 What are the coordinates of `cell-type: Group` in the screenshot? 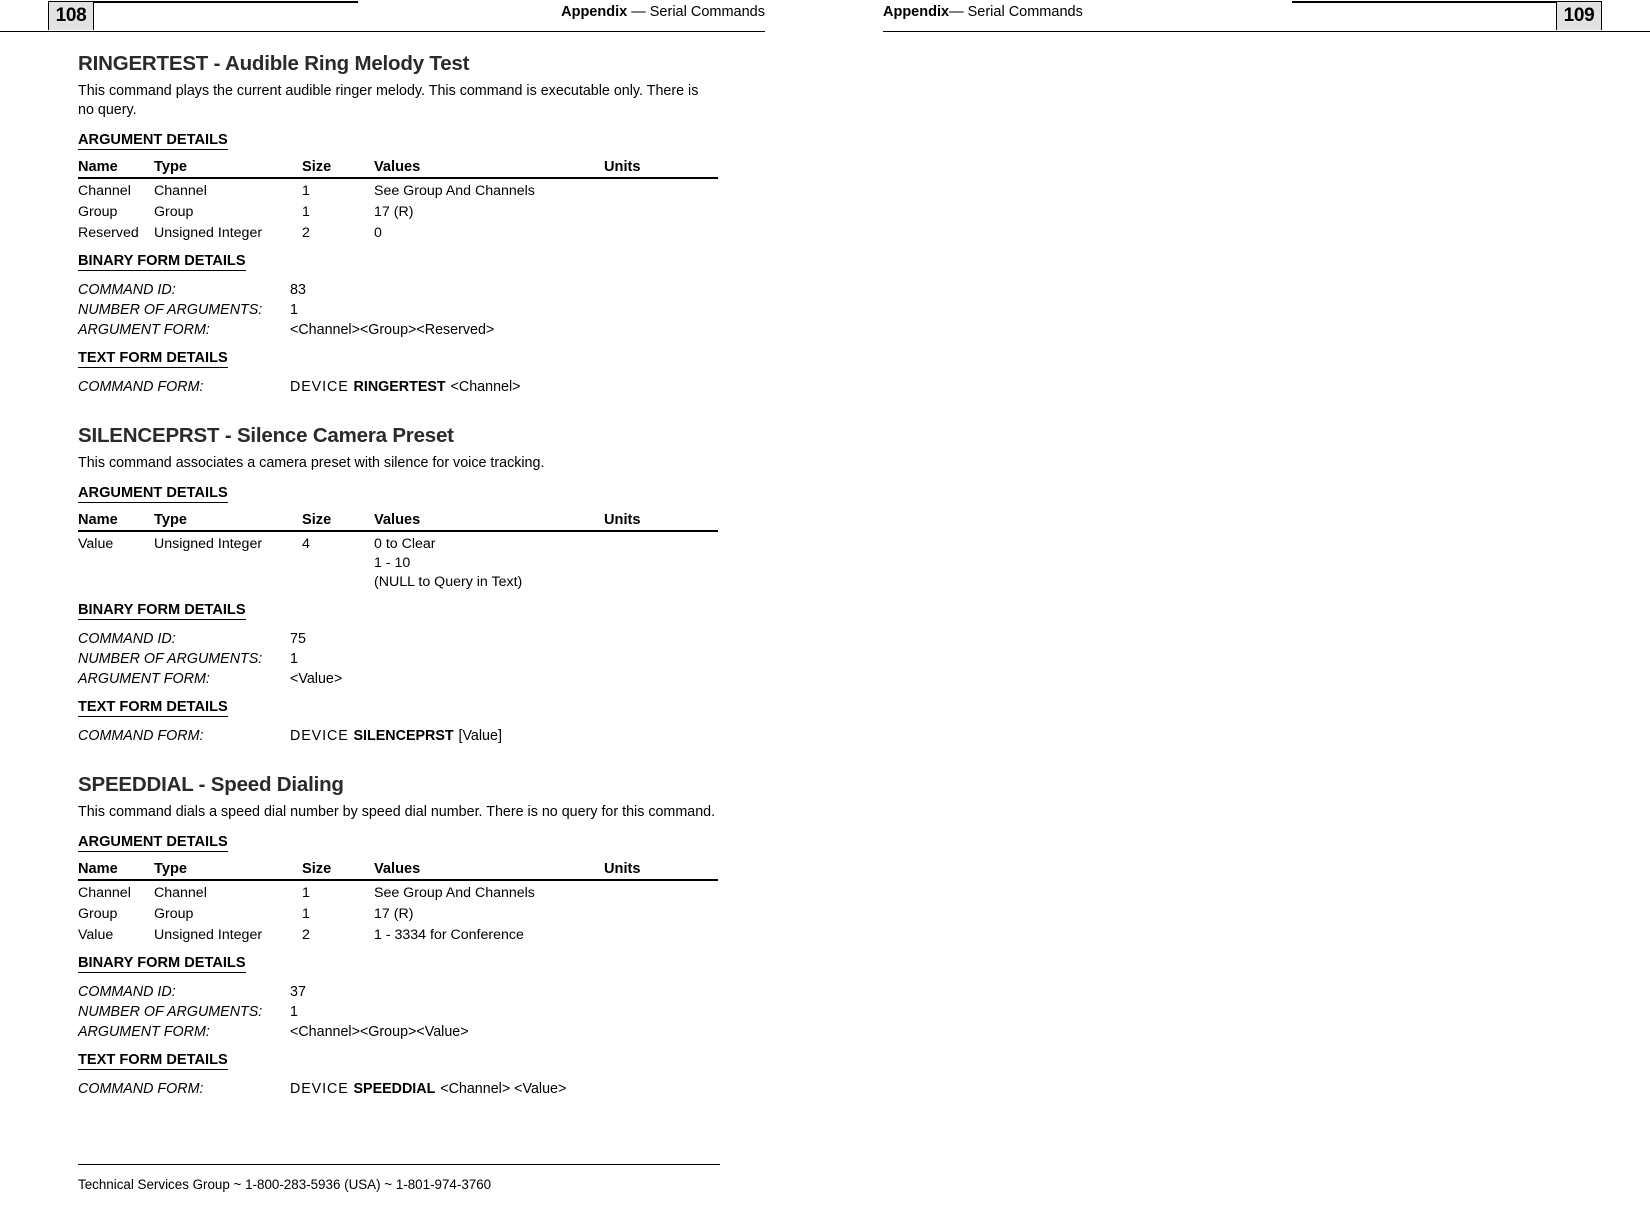 It's located at (174, 212).